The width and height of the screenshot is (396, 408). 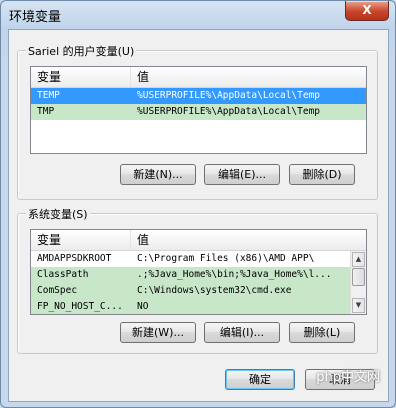 I want to click on variable-name: TMP, so click(x=46, y=111).